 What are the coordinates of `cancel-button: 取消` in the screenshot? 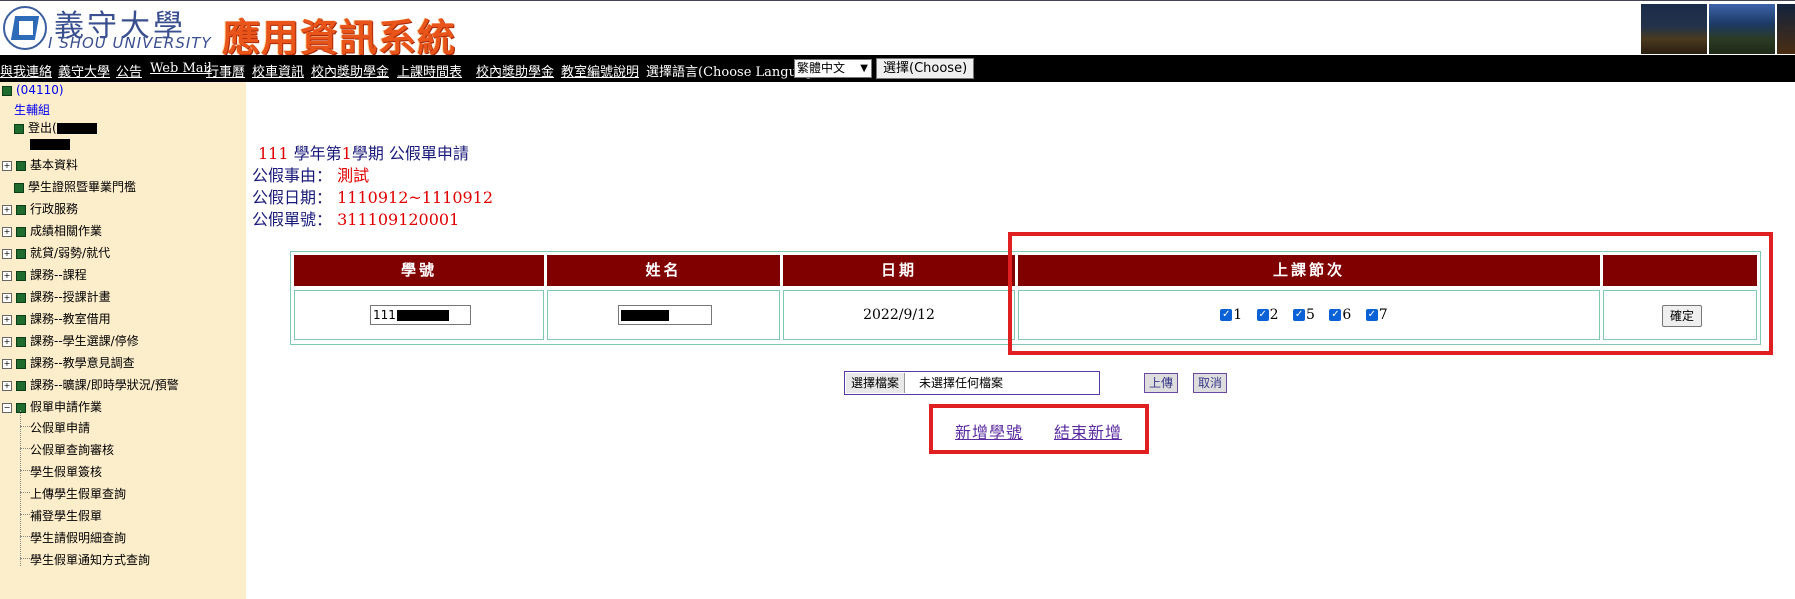 It's located at (1210, 383).